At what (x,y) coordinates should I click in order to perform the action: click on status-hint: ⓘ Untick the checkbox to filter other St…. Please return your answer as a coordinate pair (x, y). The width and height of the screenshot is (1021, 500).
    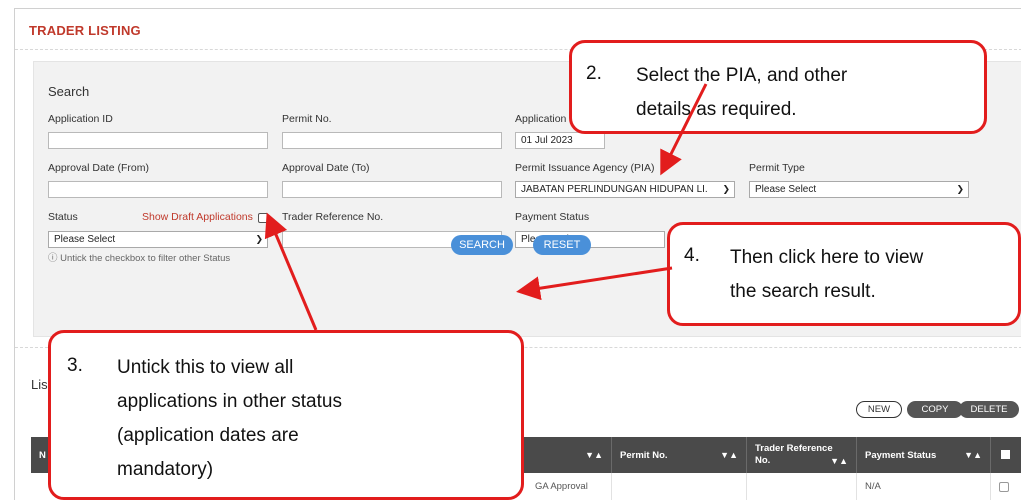
    Looking at the image, I should click on (139, 257).